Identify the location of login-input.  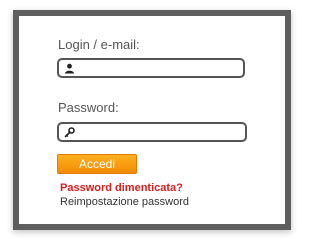
(159, 68).